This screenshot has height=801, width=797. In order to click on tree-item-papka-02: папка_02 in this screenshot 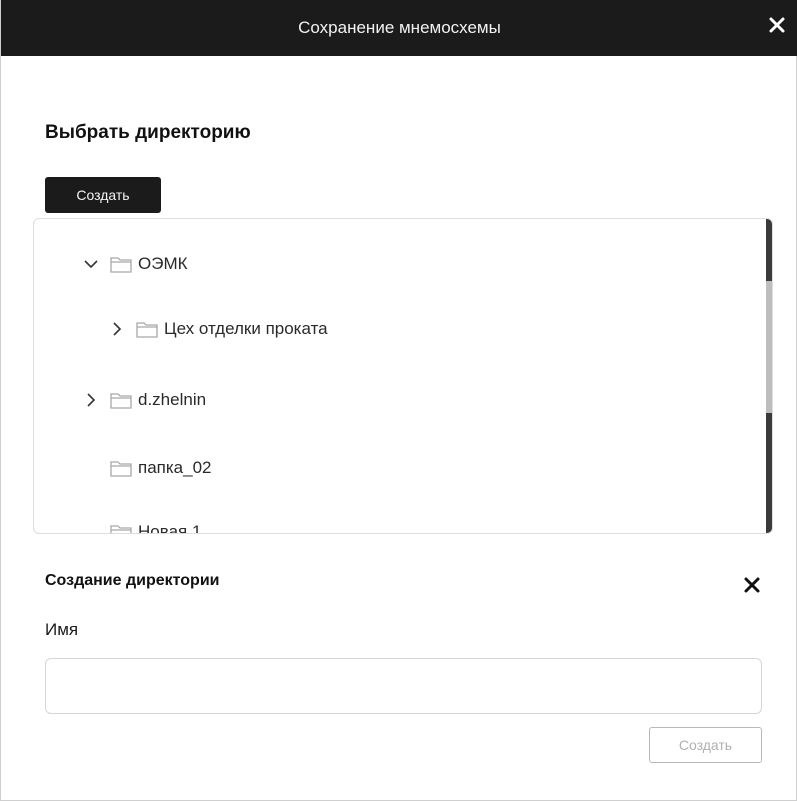, I will do `click(161, 468)`.